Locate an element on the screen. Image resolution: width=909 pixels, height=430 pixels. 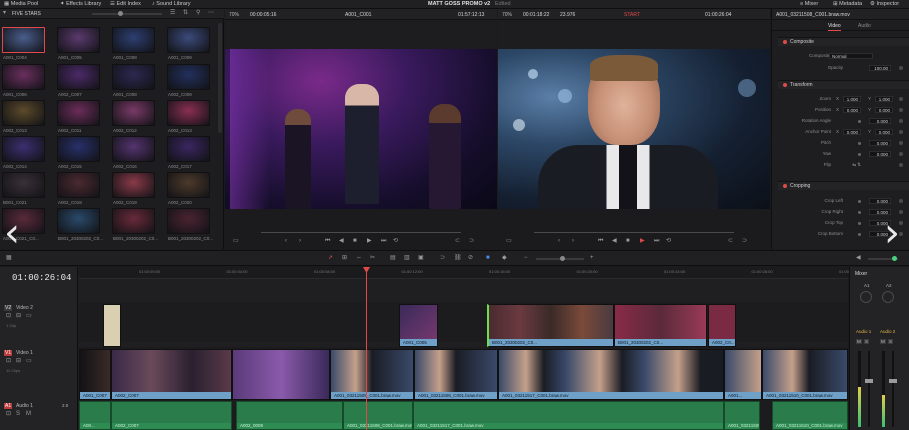
x-field: 1.000 is located at coordinates (852, 99).